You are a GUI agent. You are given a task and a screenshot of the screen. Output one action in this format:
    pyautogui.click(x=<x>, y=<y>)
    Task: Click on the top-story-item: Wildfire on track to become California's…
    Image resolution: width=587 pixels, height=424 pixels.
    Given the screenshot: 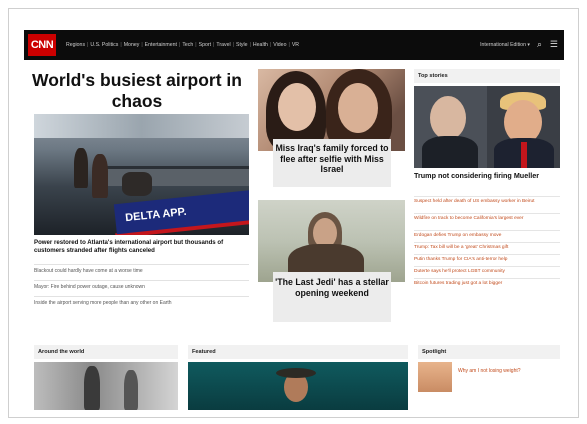 What is the action you would take?
    pyautogui.click(x=487, y=217)
    